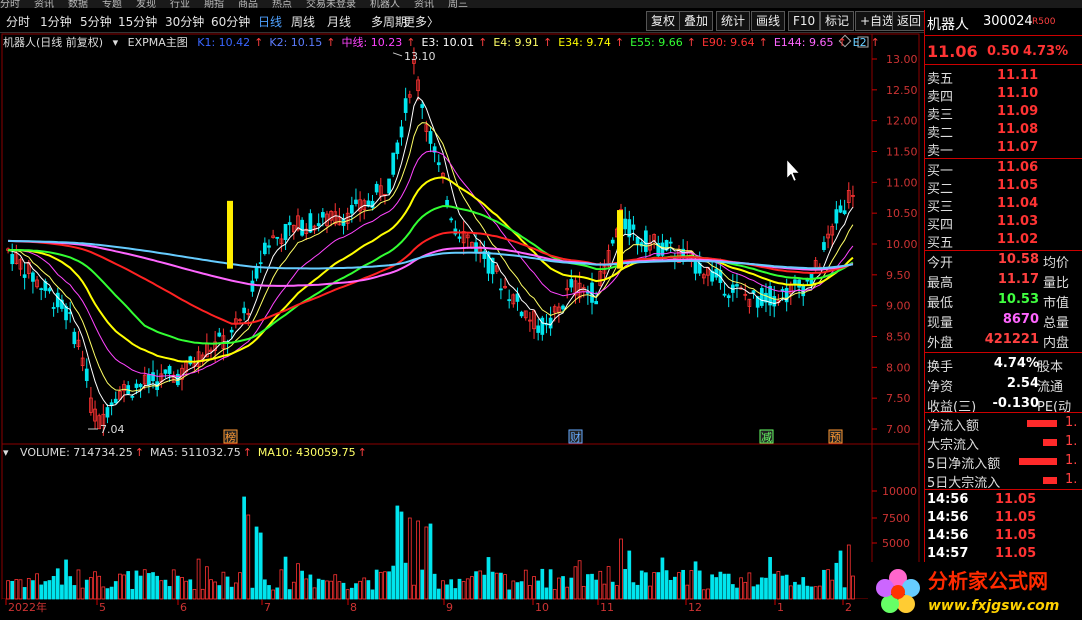 This screenshot has width=1082, height=620. I want to click on settings-dropdown-icon: ▾, so click(116, 42).